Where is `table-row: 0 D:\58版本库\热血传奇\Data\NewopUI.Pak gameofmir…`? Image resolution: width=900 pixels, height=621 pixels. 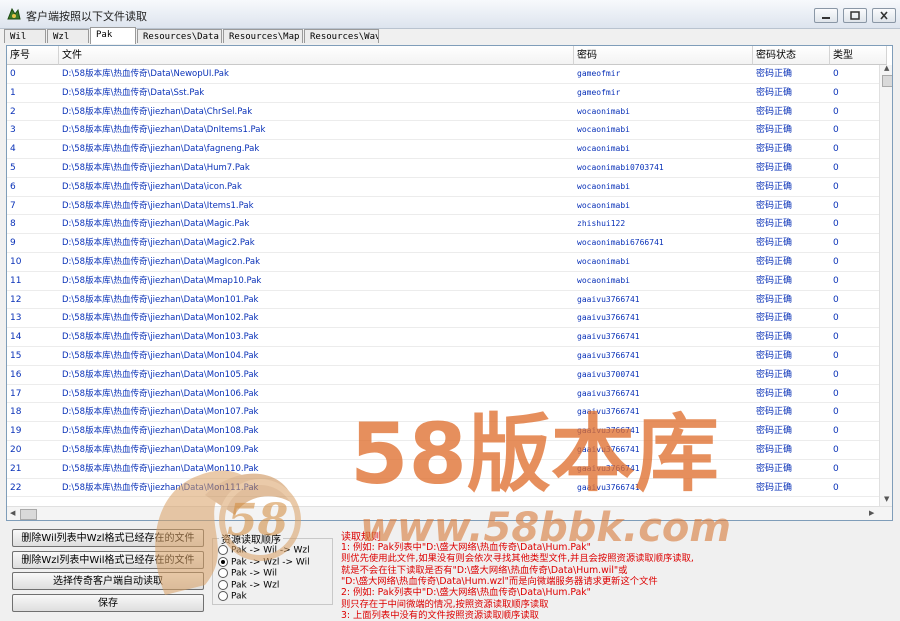 table-row: 0 D:\58版本库\热血传奇\Data\NewopUI.Pak gameofmir… is located at coordinates (443, 74).